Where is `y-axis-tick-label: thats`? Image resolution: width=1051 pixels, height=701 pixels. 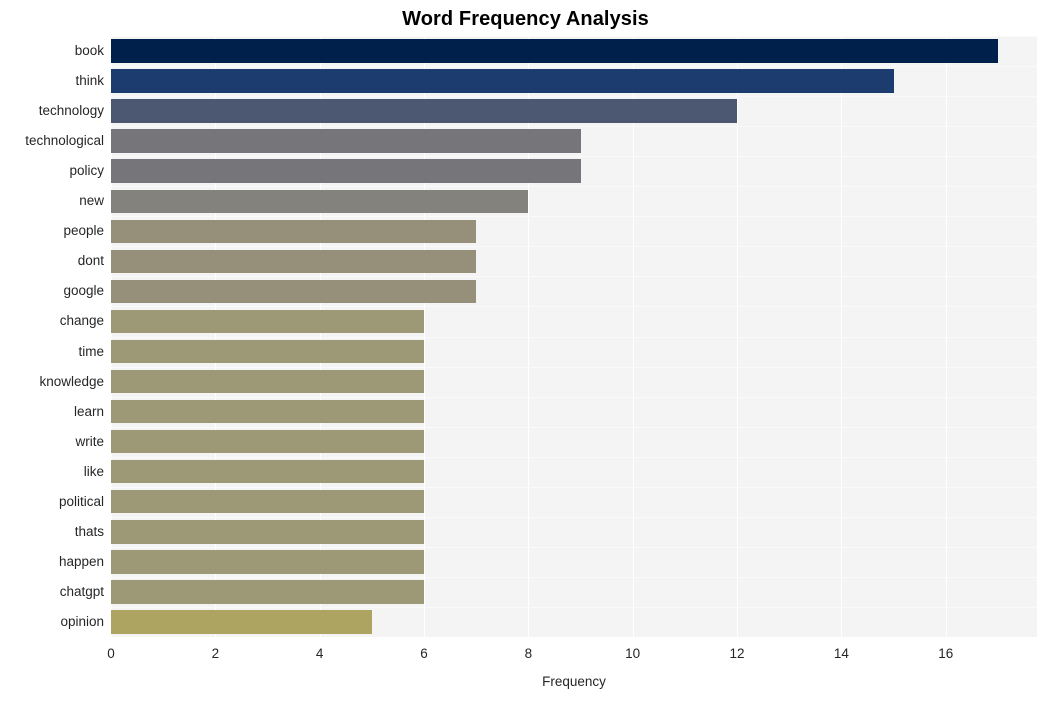 y-axis-tick-label: thats is located at coordinates (89, 531).